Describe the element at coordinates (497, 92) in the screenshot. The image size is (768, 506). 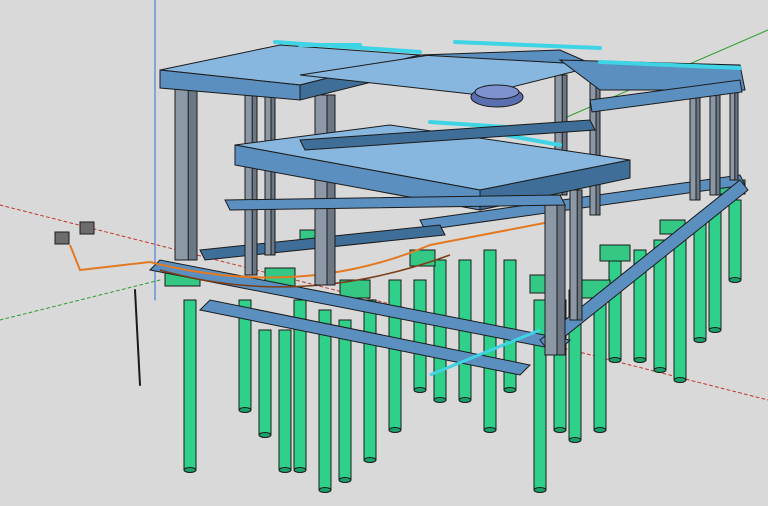
I see `water-tank-top` at that location.